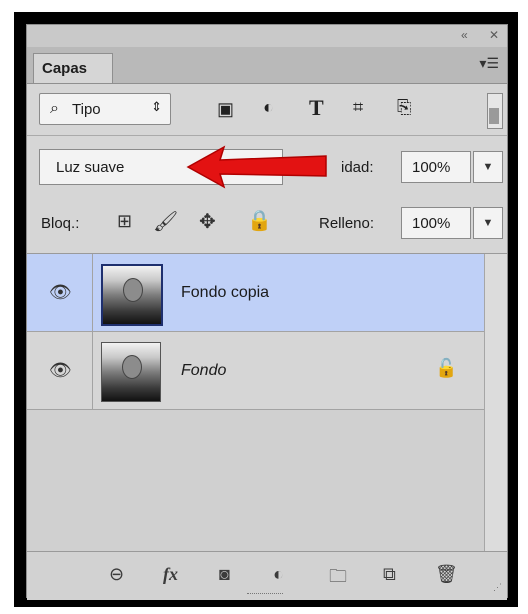 The width and height of the screenshot is (528, 614). What do you see at coordinates (446, 574) in the screenshot?
I see `trash-icon: 🗑` at bounding box center [446, 574].